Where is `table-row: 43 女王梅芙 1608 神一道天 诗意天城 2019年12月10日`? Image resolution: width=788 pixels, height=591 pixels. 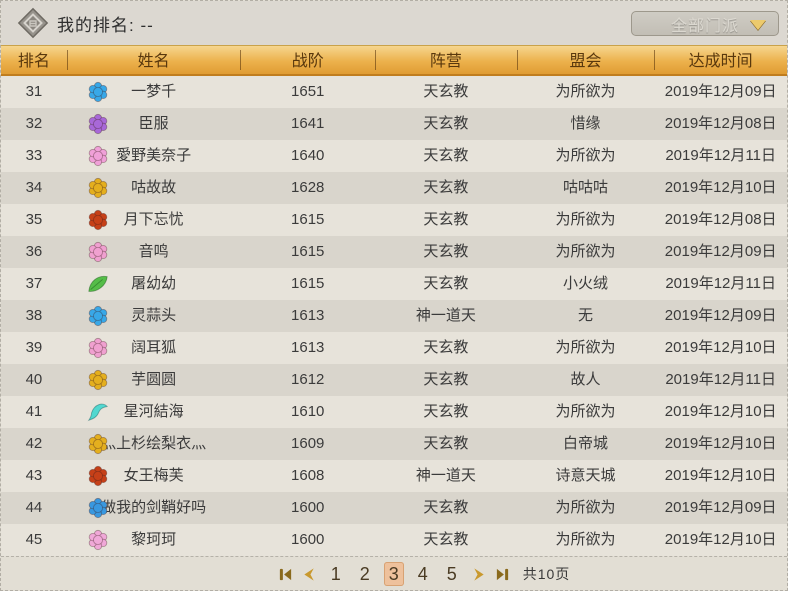
table-row: 43 女王梅芙 1608 神一道天 诗意天城 2019年12月10日 is located at coordinates (394, 476).